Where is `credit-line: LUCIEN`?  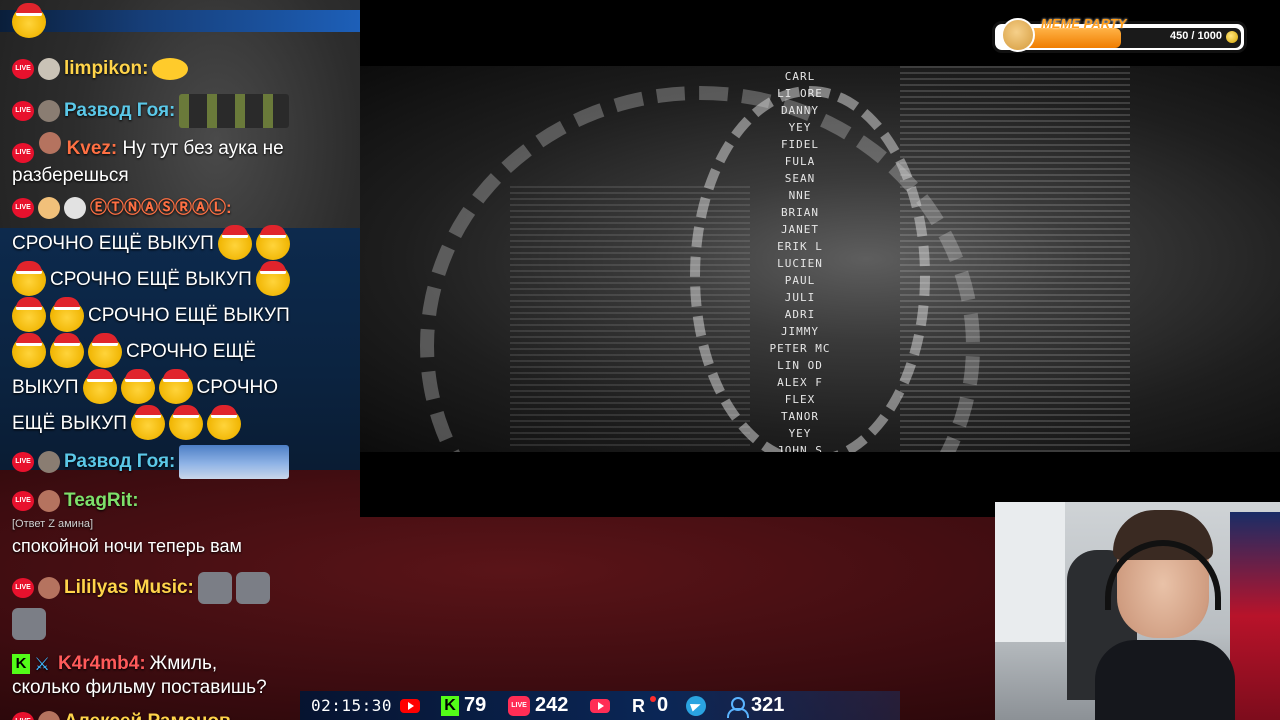 credit-line: LUCIEN is located at coordinates (800, 263).